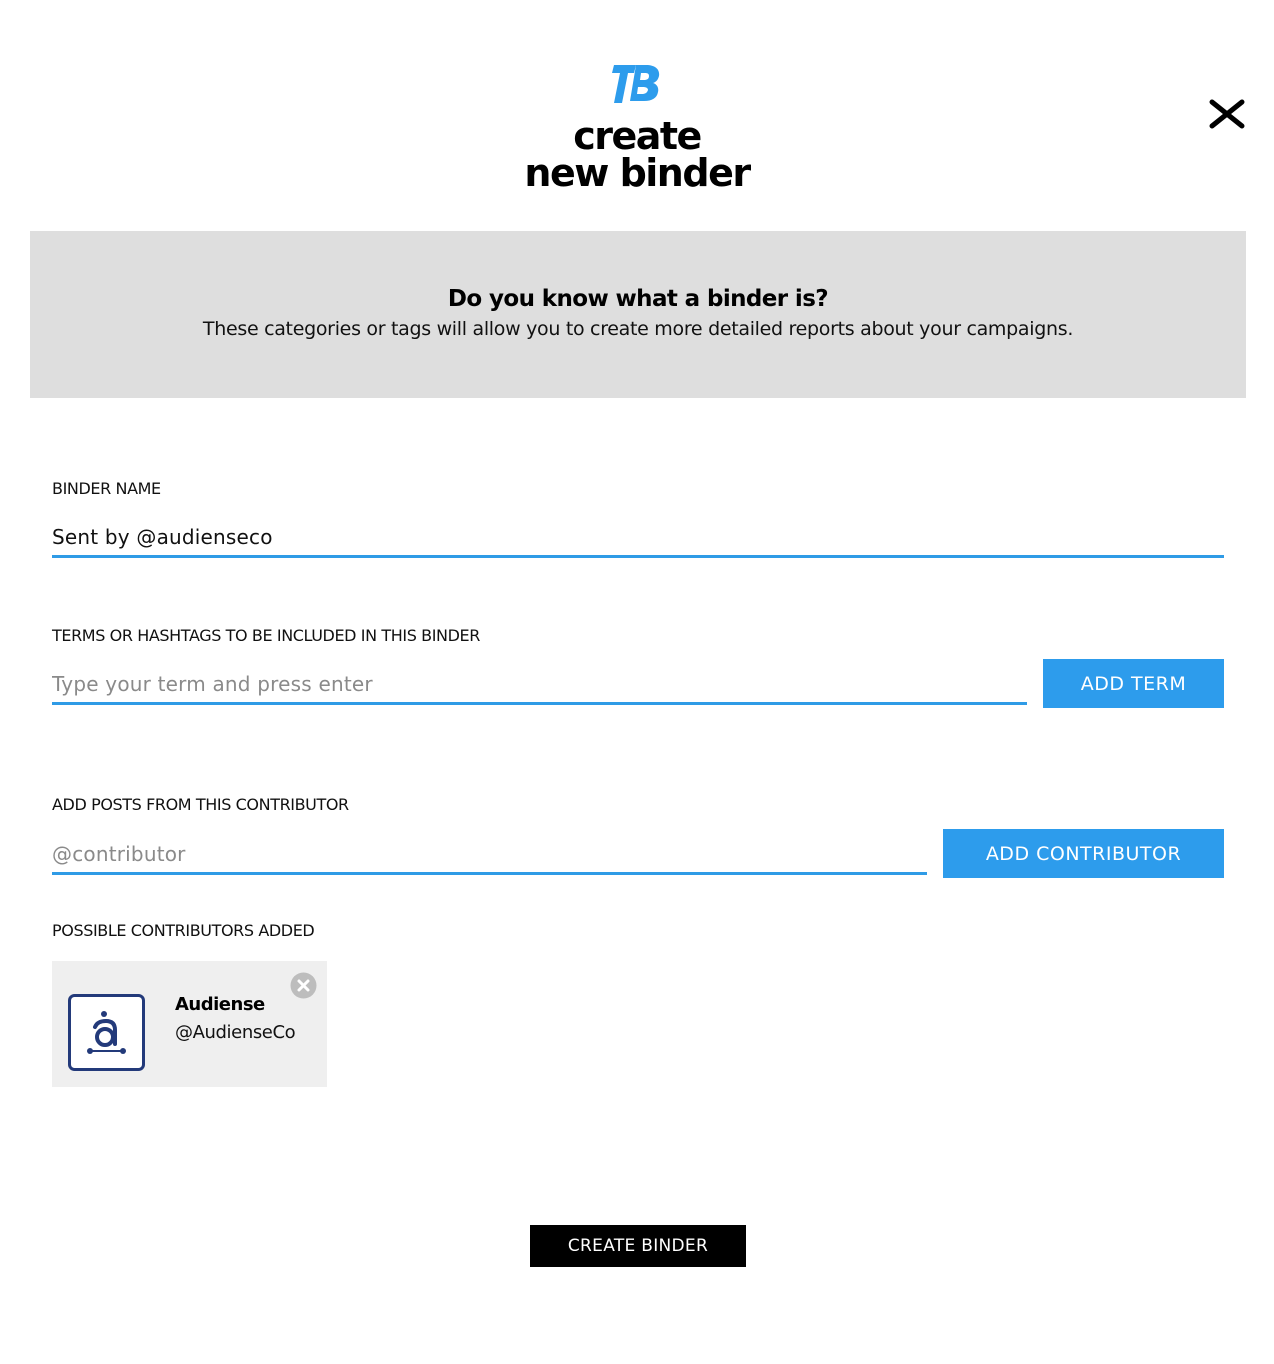 This screenshot has height=1364, width=1274. I want to click on remove-contributor-button, so click(303, 985).